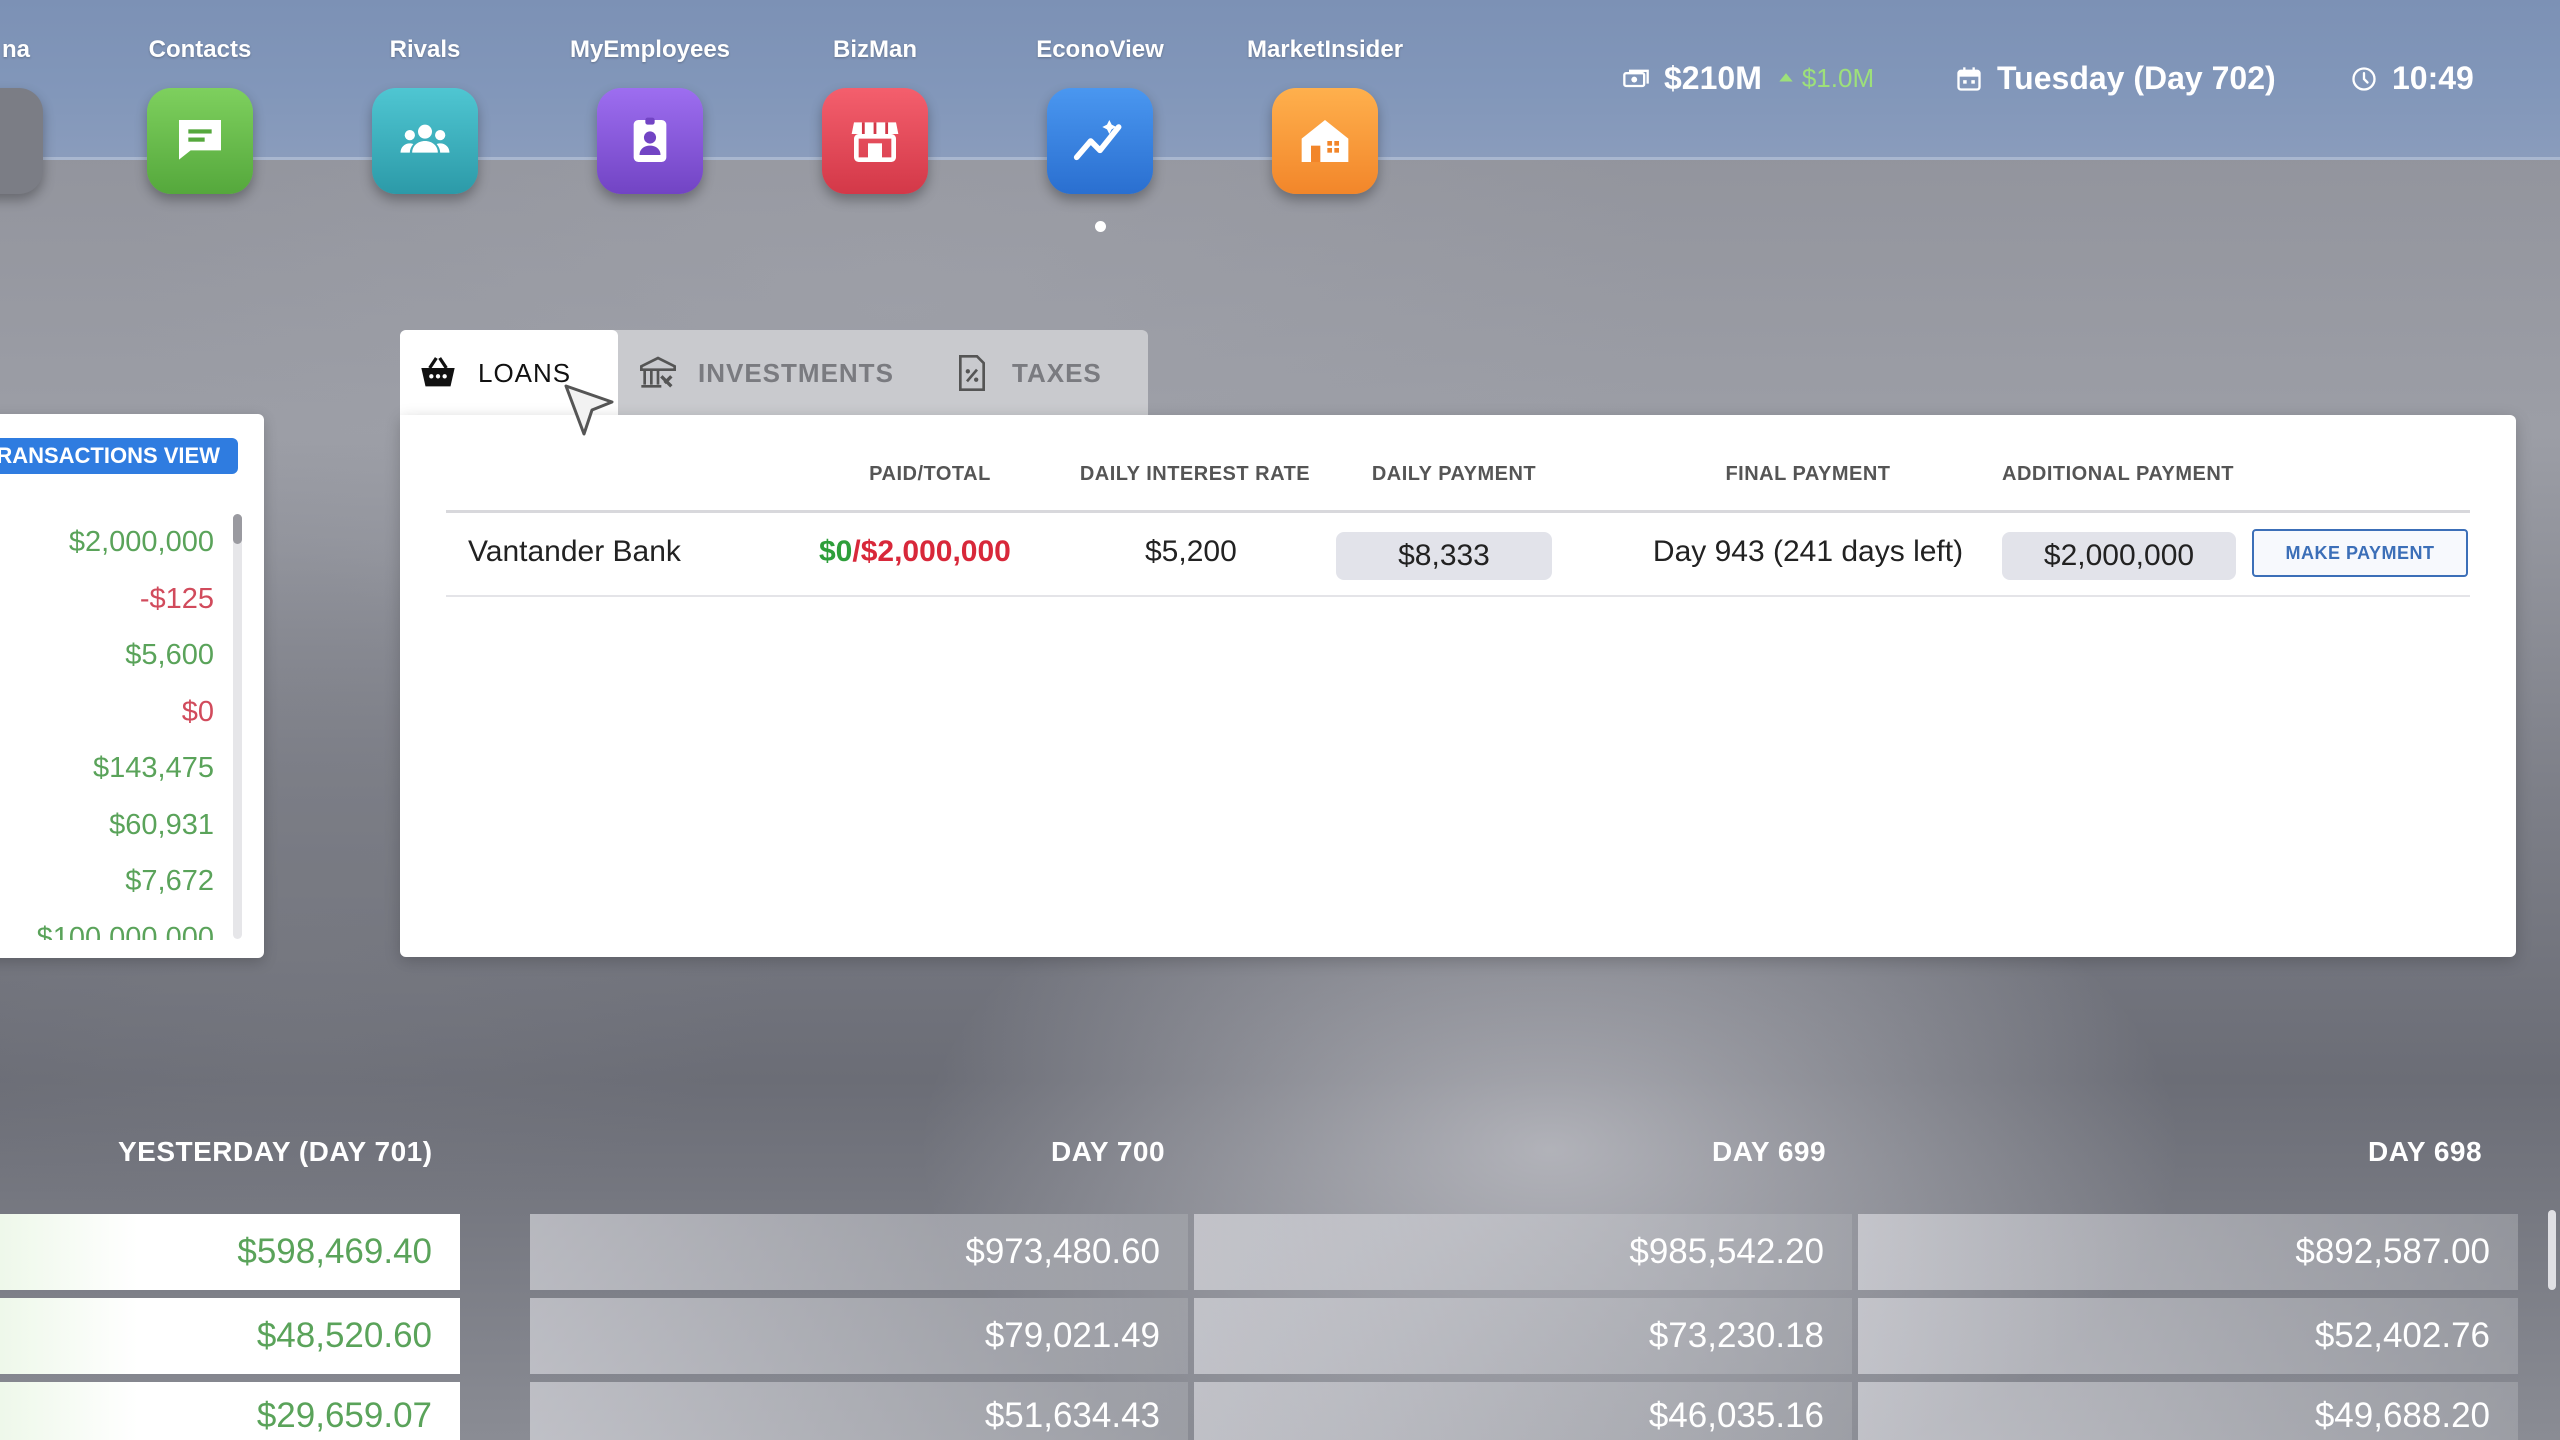 Image resolution: width=2560 pixels, height=1440 pixels. Describe the element at coordinates (2364, 78) in the screenshot. I see `clock-icon` at that location.